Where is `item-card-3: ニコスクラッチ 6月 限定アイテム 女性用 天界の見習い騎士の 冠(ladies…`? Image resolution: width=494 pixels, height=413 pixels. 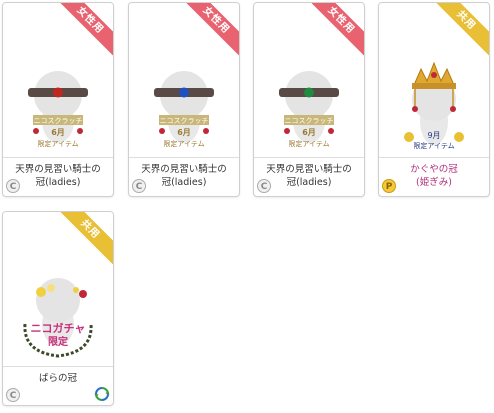 item-card-3: ニコスクラッチ 6月 限定アイテム 女性用 天界の見習い騎士の 冠(ladies… is located at coordinates (309, 99).